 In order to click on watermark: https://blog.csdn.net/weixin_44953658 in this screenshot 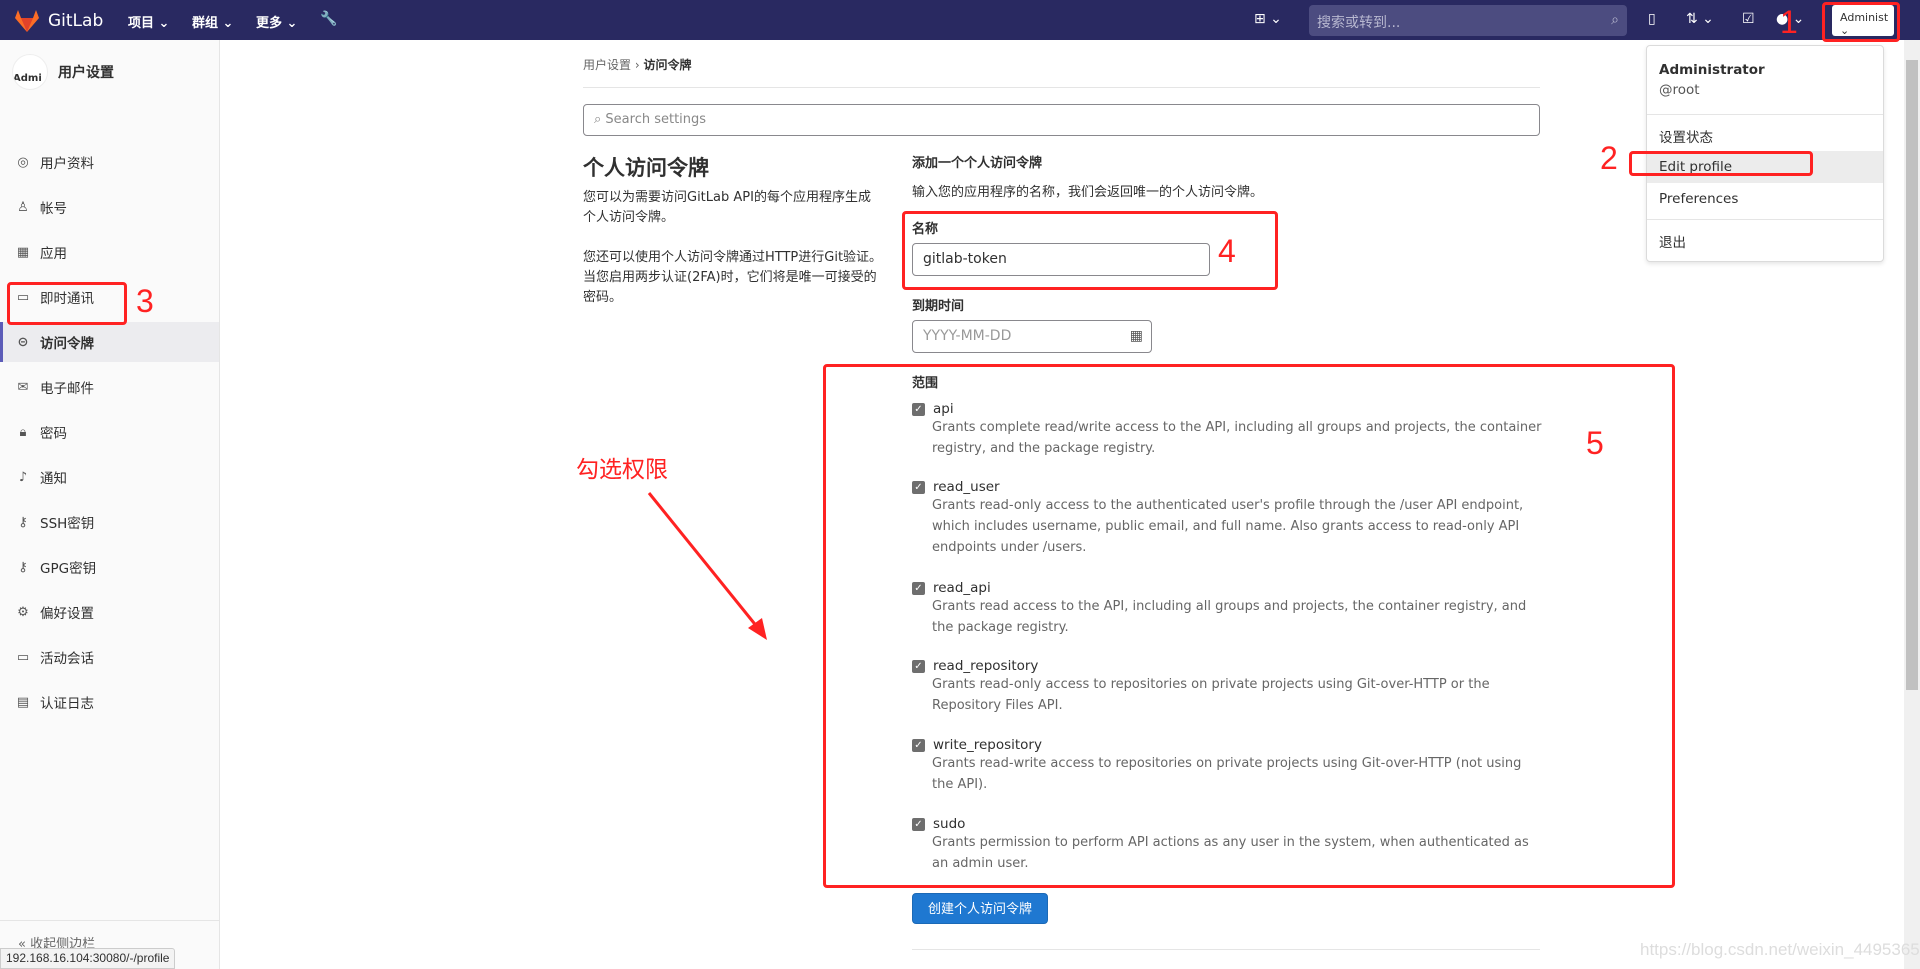, I will do `click(1780, 949)`.